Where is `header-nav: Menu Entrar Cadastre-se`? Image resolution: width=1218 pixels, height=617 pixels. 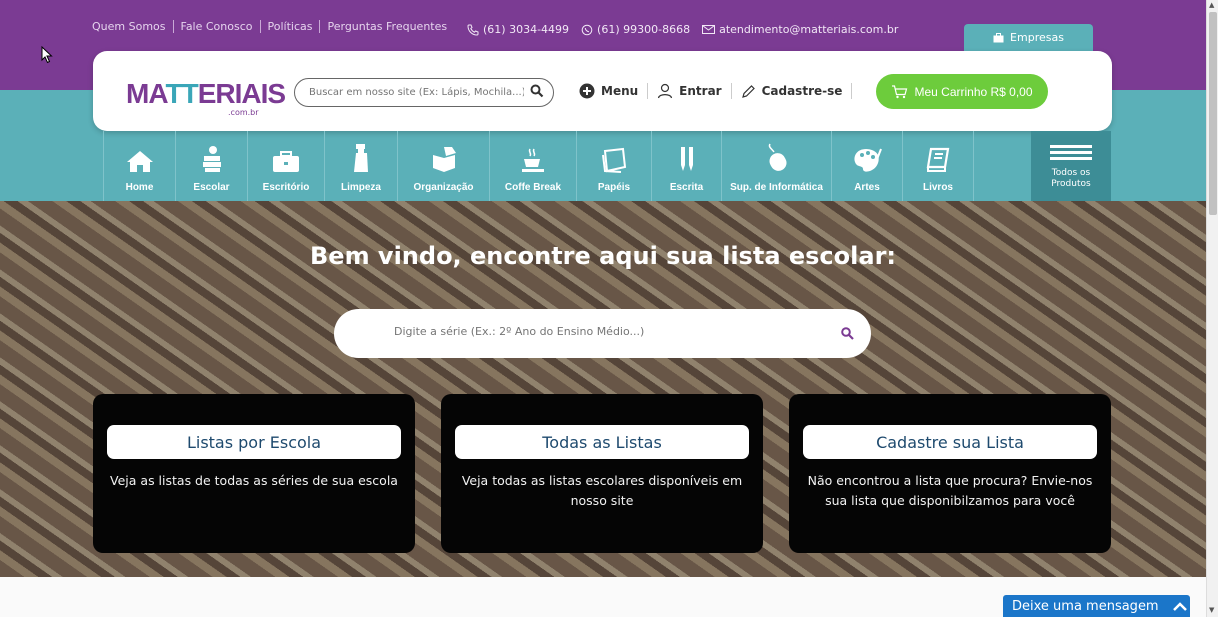 header-nav: Menu Entrar Cadastre-se is located at coordinates (716, 91).